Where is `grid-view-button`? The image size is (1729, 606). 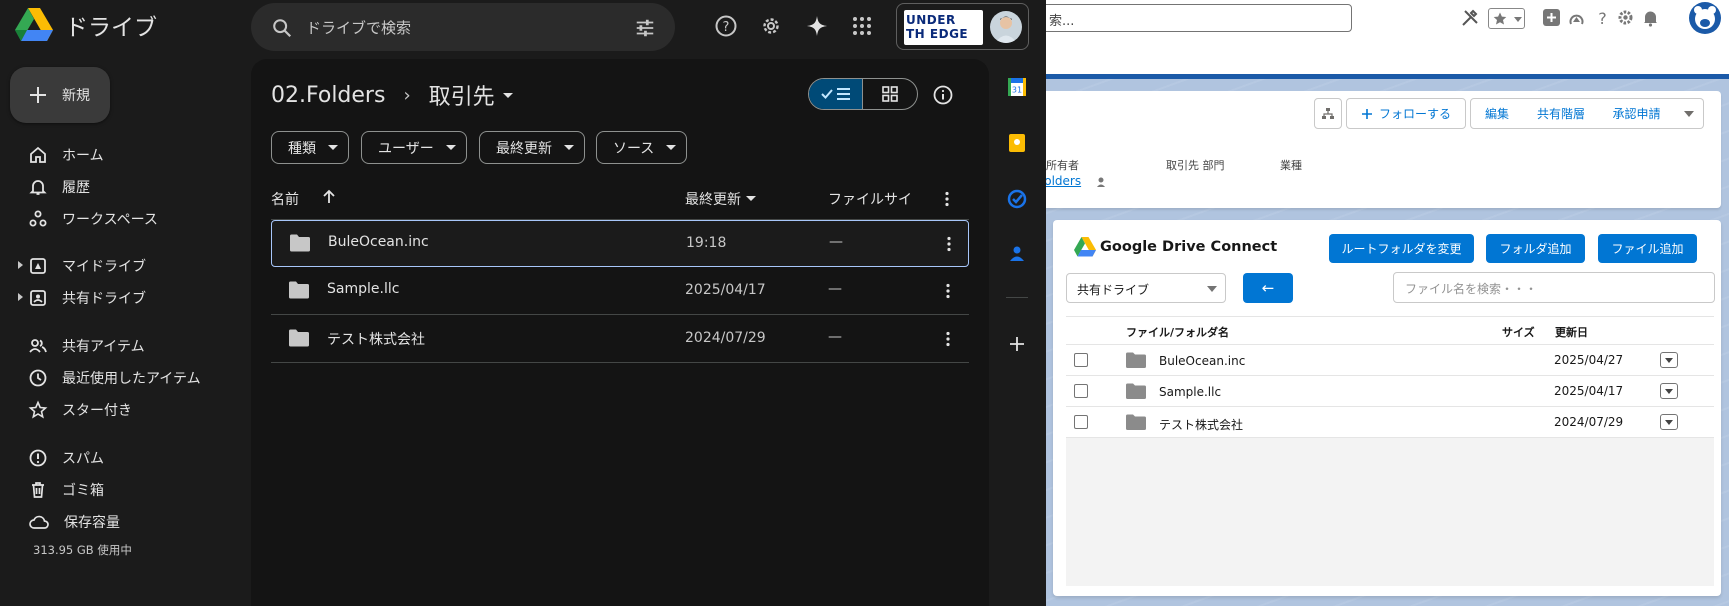 grid-view-button is located at coordinates (890, 94).